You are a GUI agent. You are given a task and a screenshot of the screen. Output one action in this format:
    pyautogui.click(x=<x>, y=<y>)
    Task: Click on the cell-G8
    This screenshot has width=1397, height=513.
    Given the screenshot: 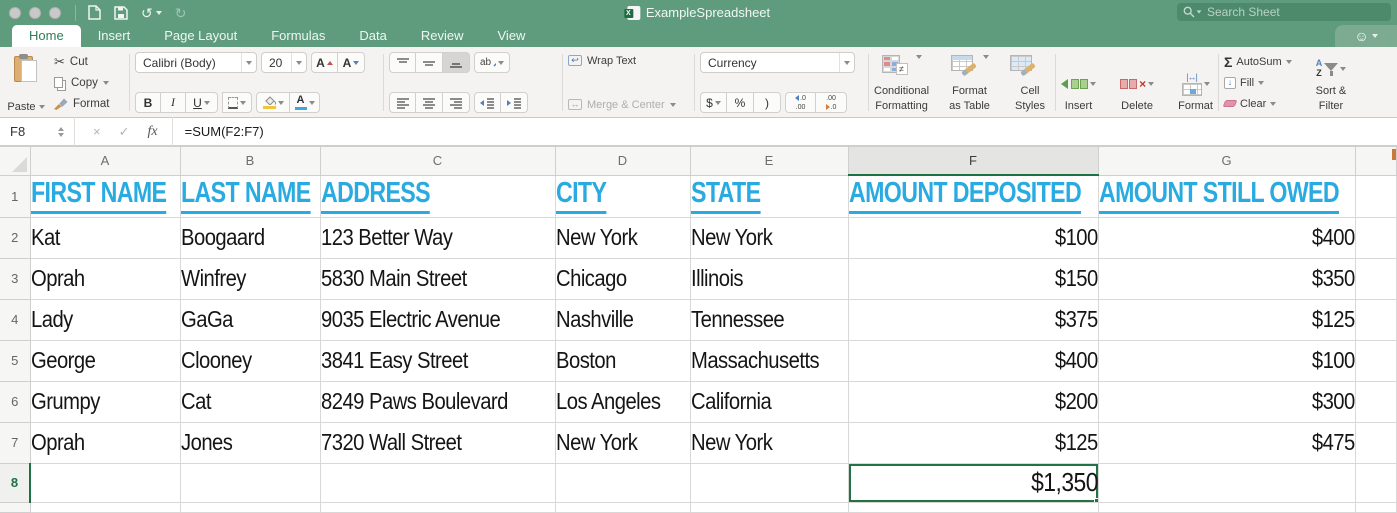 What is the action you would take?
    pyautogui.click(x=1227, y=483)
    